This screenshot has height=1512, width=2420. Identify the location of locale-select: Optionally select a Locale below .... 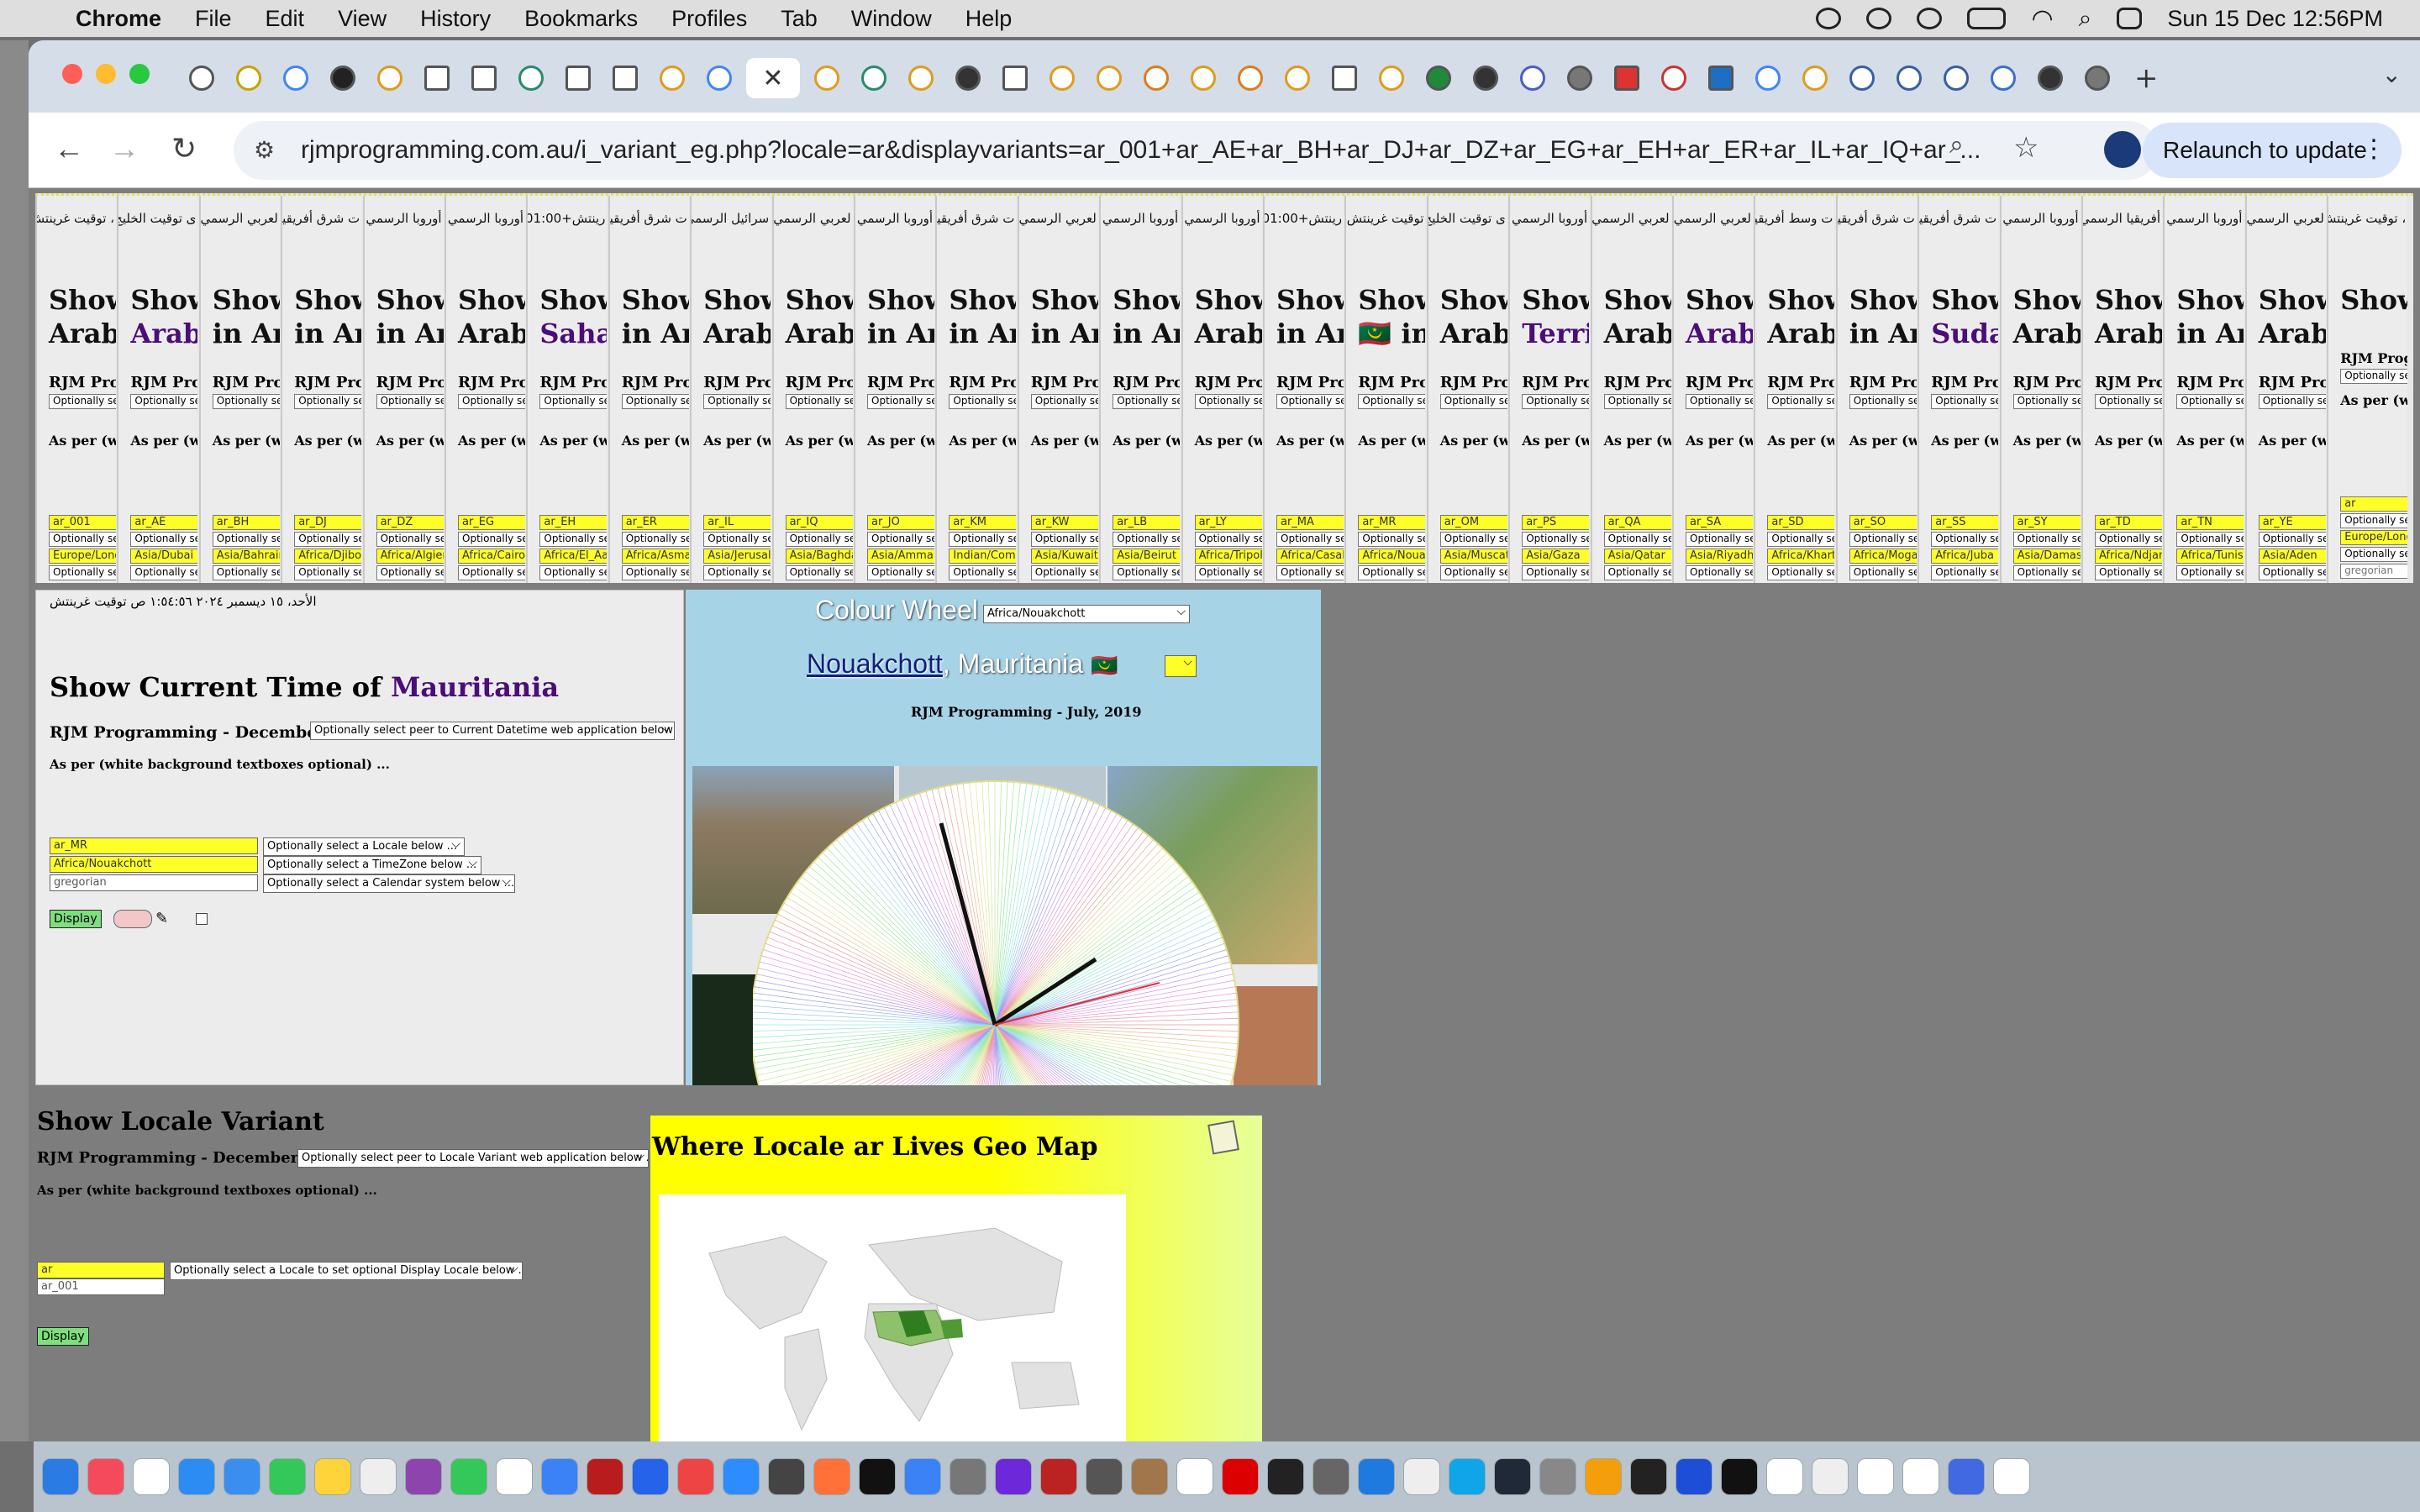
(364, 846).